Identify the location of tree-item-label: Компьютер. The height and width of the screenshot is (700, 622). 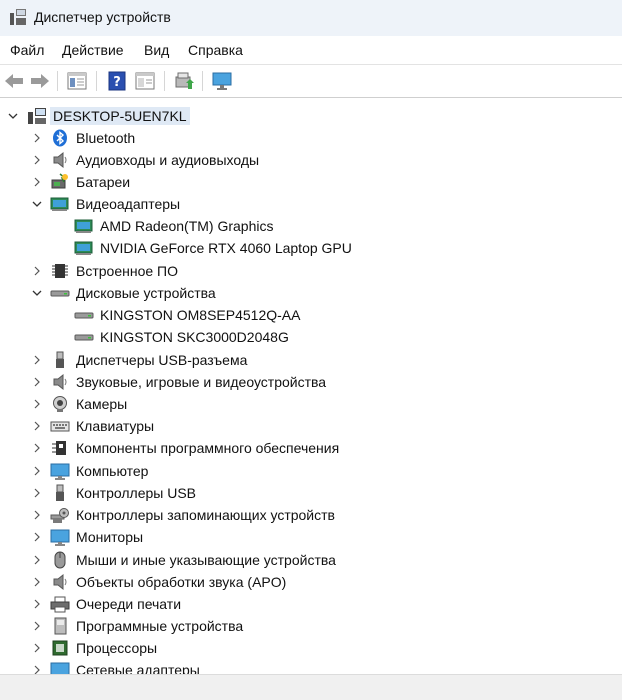
(112, 471).